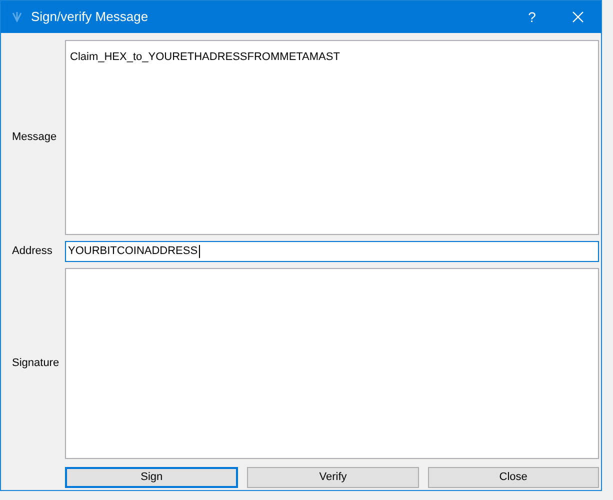  I want to click on app-icon, so click(17, 17).